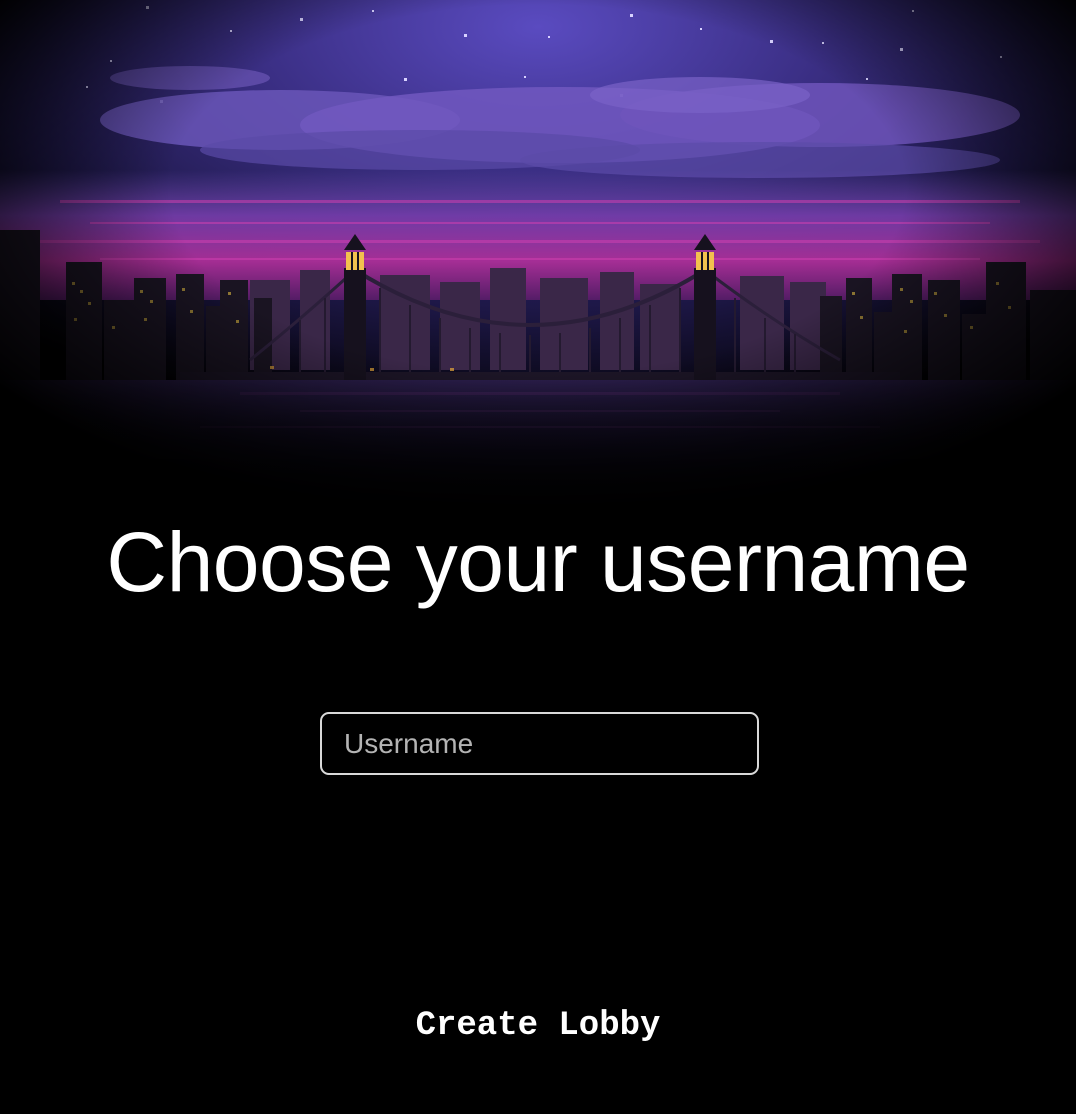 The width and height of the screenshot is (1076, 1114). I want to click on page-title: Choose your username, so click(538, 562).